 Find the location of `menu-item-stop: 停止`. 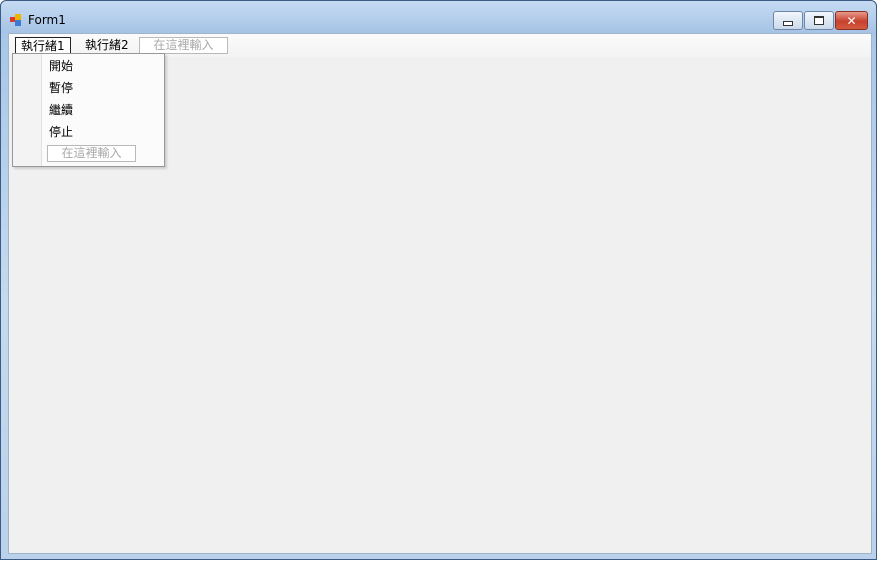

menu-item-stop: 停止 is located at coordinates (61, 132).